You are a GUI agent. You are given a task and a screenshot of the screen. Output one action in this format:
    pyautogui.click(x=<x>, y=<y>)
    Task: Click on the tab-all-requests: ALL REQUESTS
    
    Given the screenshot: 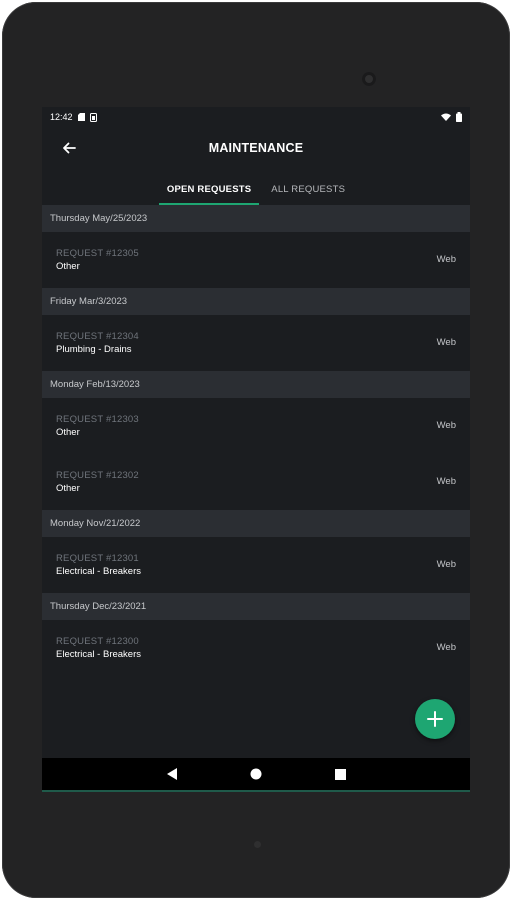 What is the action you would take?
    pyautogui.click(x=308, y=194)
    